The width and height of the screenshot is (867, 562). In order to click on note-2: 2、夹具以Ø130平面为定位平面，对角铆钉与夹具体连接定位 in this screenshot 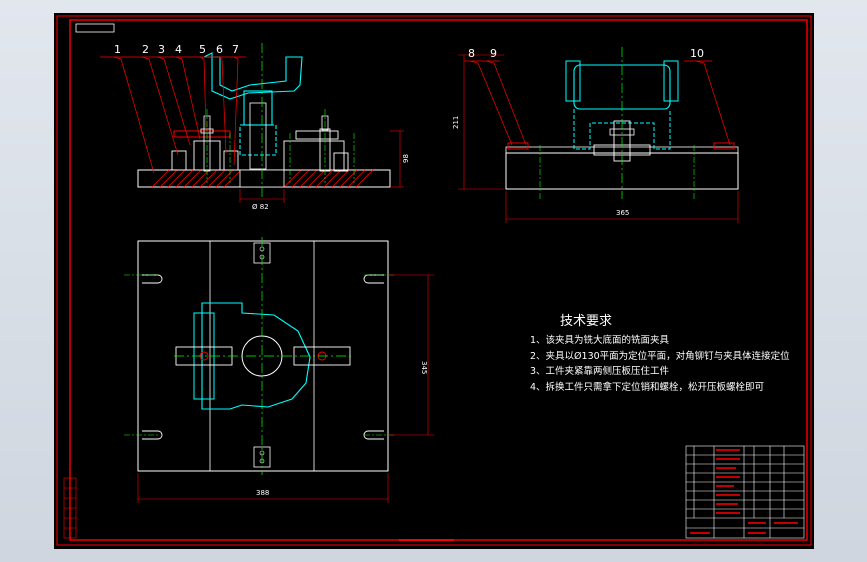, I will do `click(660, 356)`.